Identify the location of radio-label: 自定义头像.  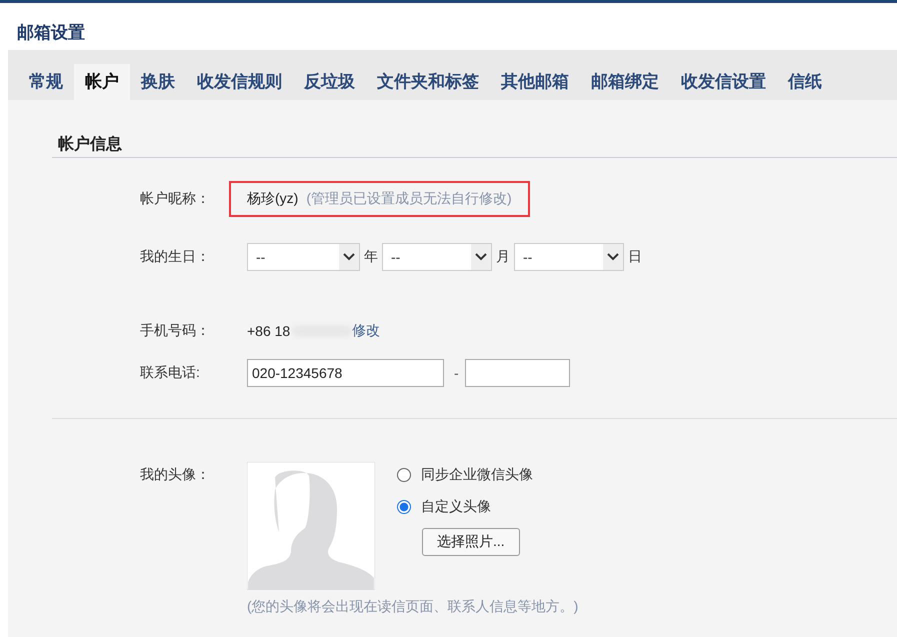
(456, 507).